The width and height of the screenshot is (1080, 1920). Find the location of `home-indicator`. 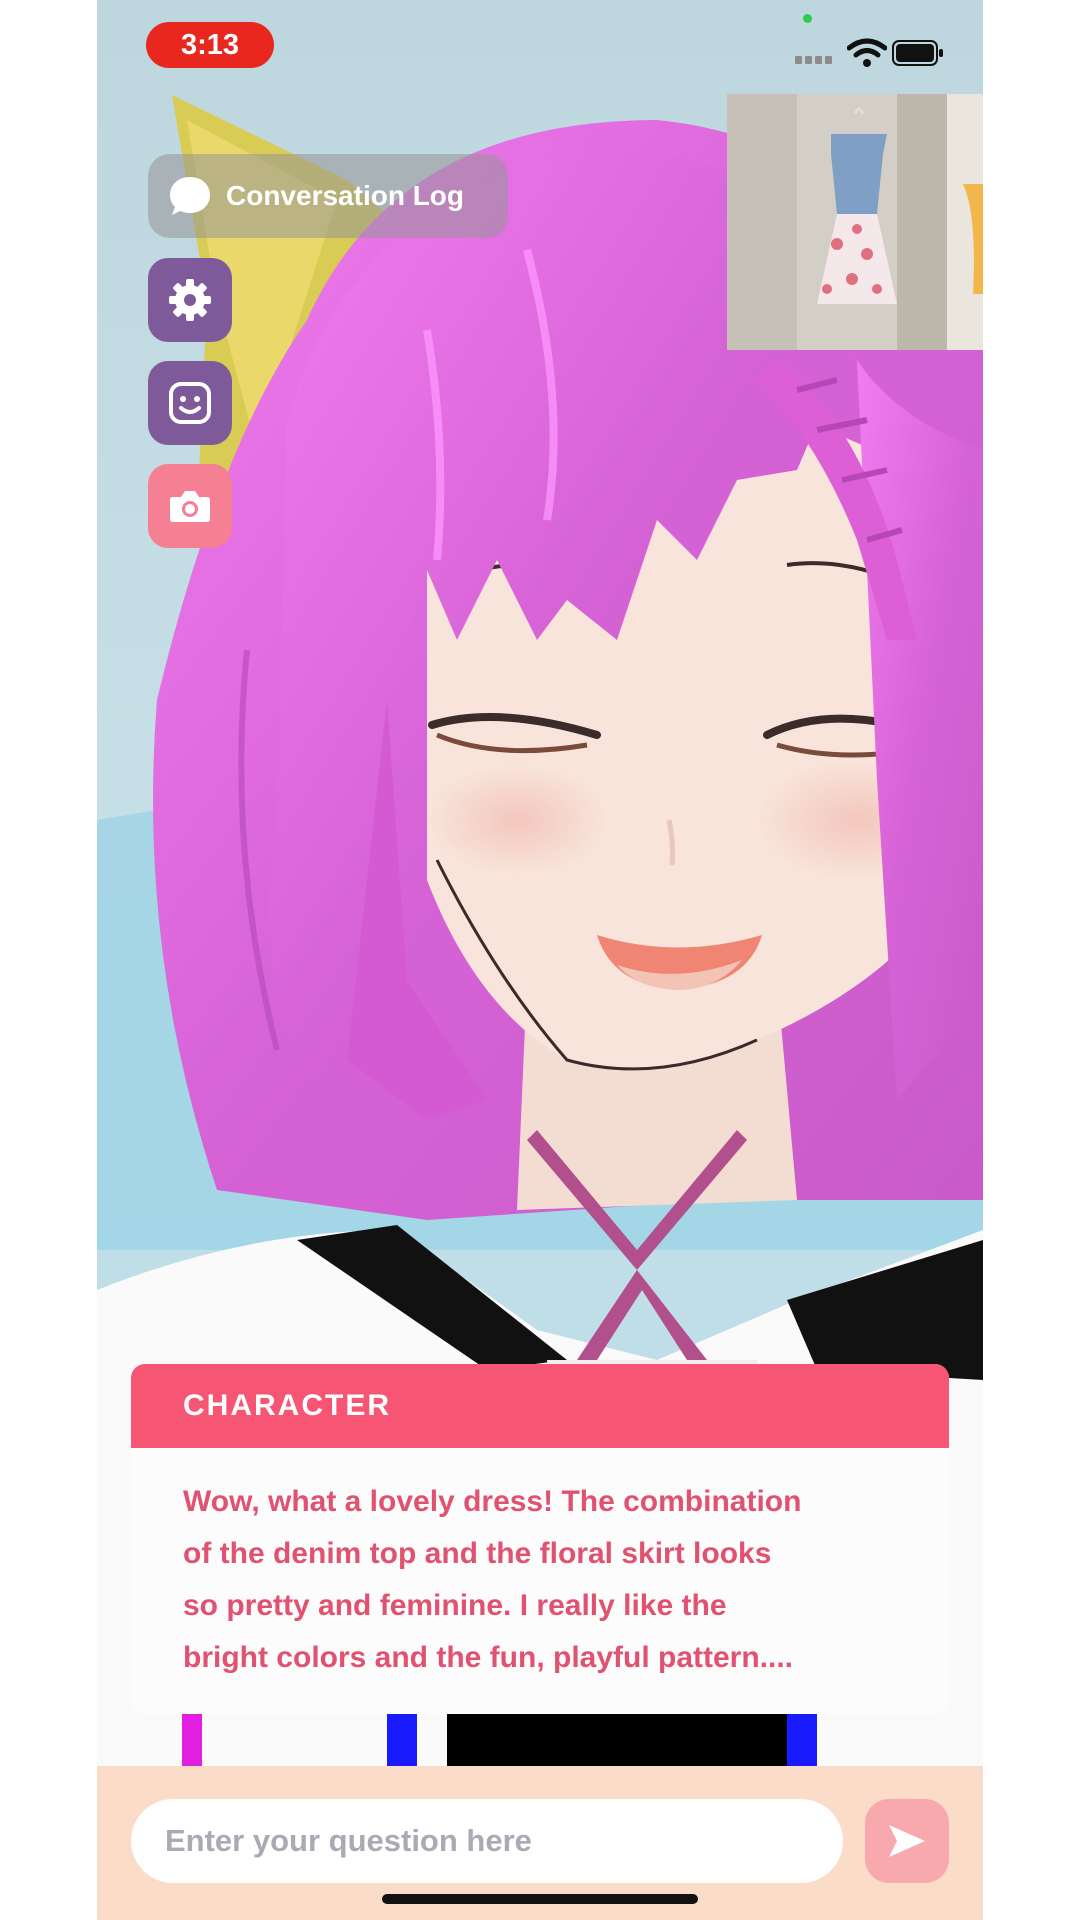

home-indicator is located at coordinates (540, 1899).